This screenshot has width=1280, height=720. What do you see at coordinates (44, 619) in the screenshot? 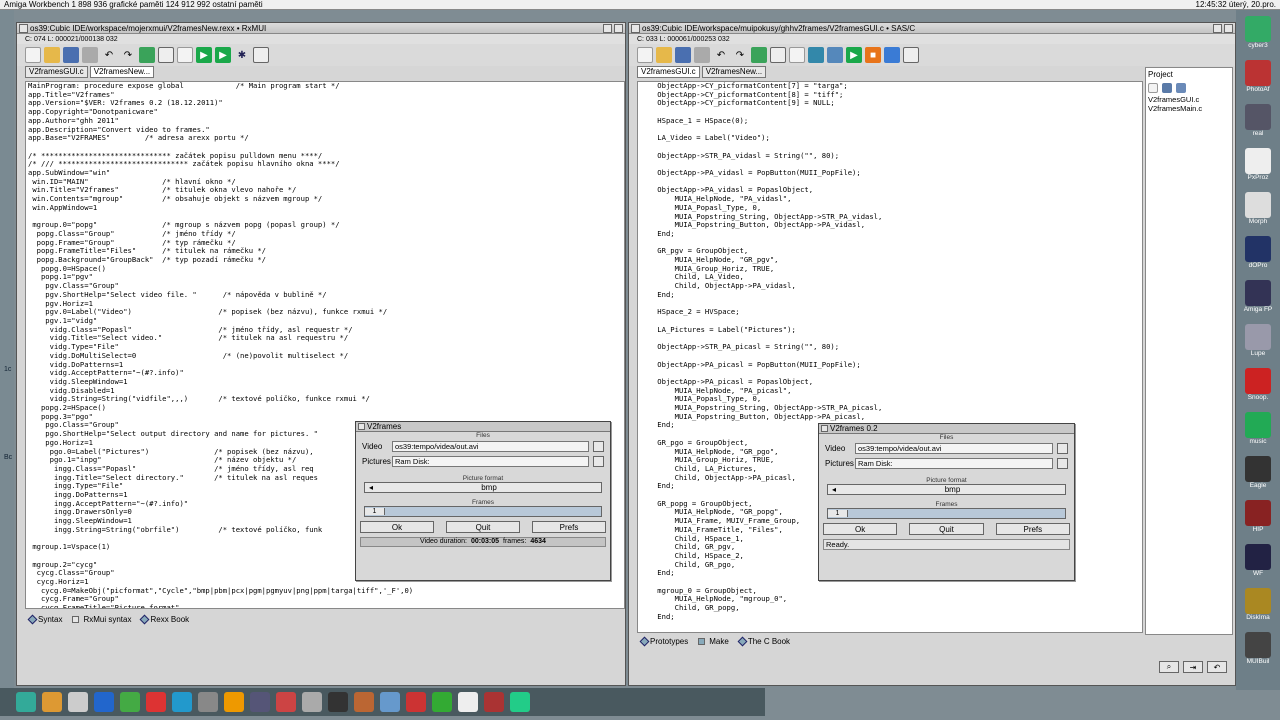
I see `tab-syntax: Syntax` at bounding box center [44, 619].